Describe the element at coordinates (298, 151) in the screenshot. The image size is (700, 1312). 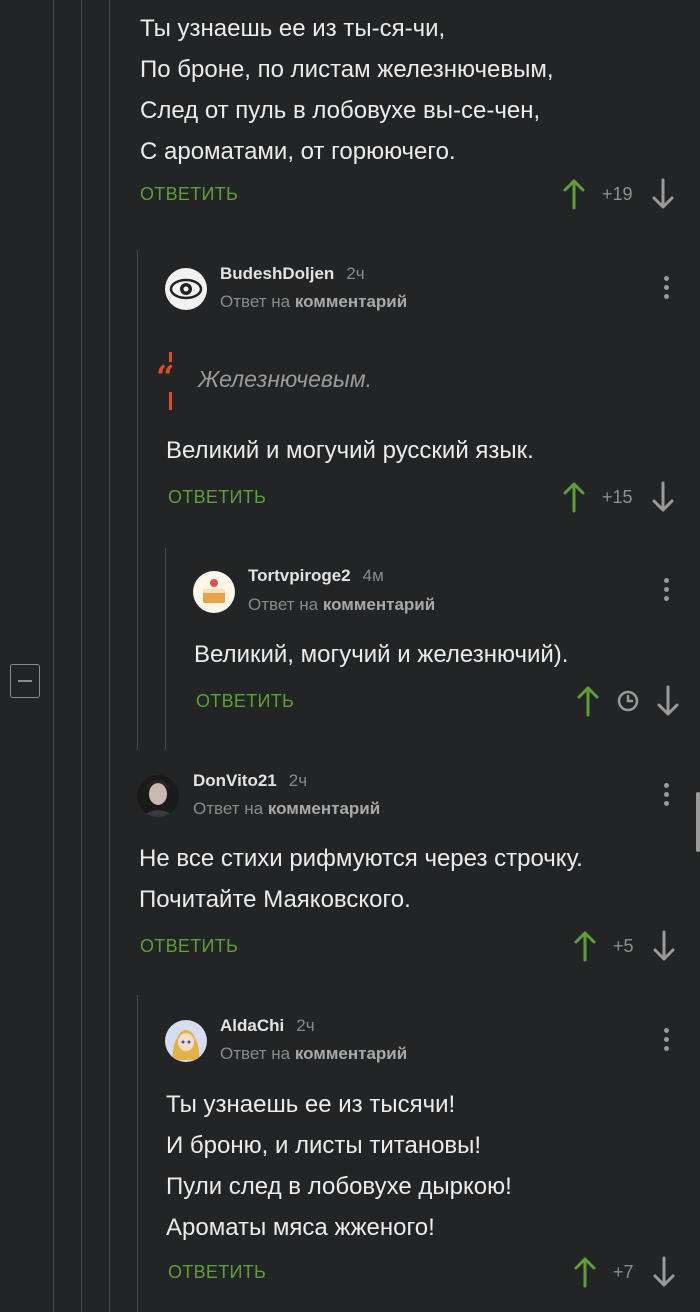
I see `comment-text-line: С ароматами, от горюючего.` at that location.